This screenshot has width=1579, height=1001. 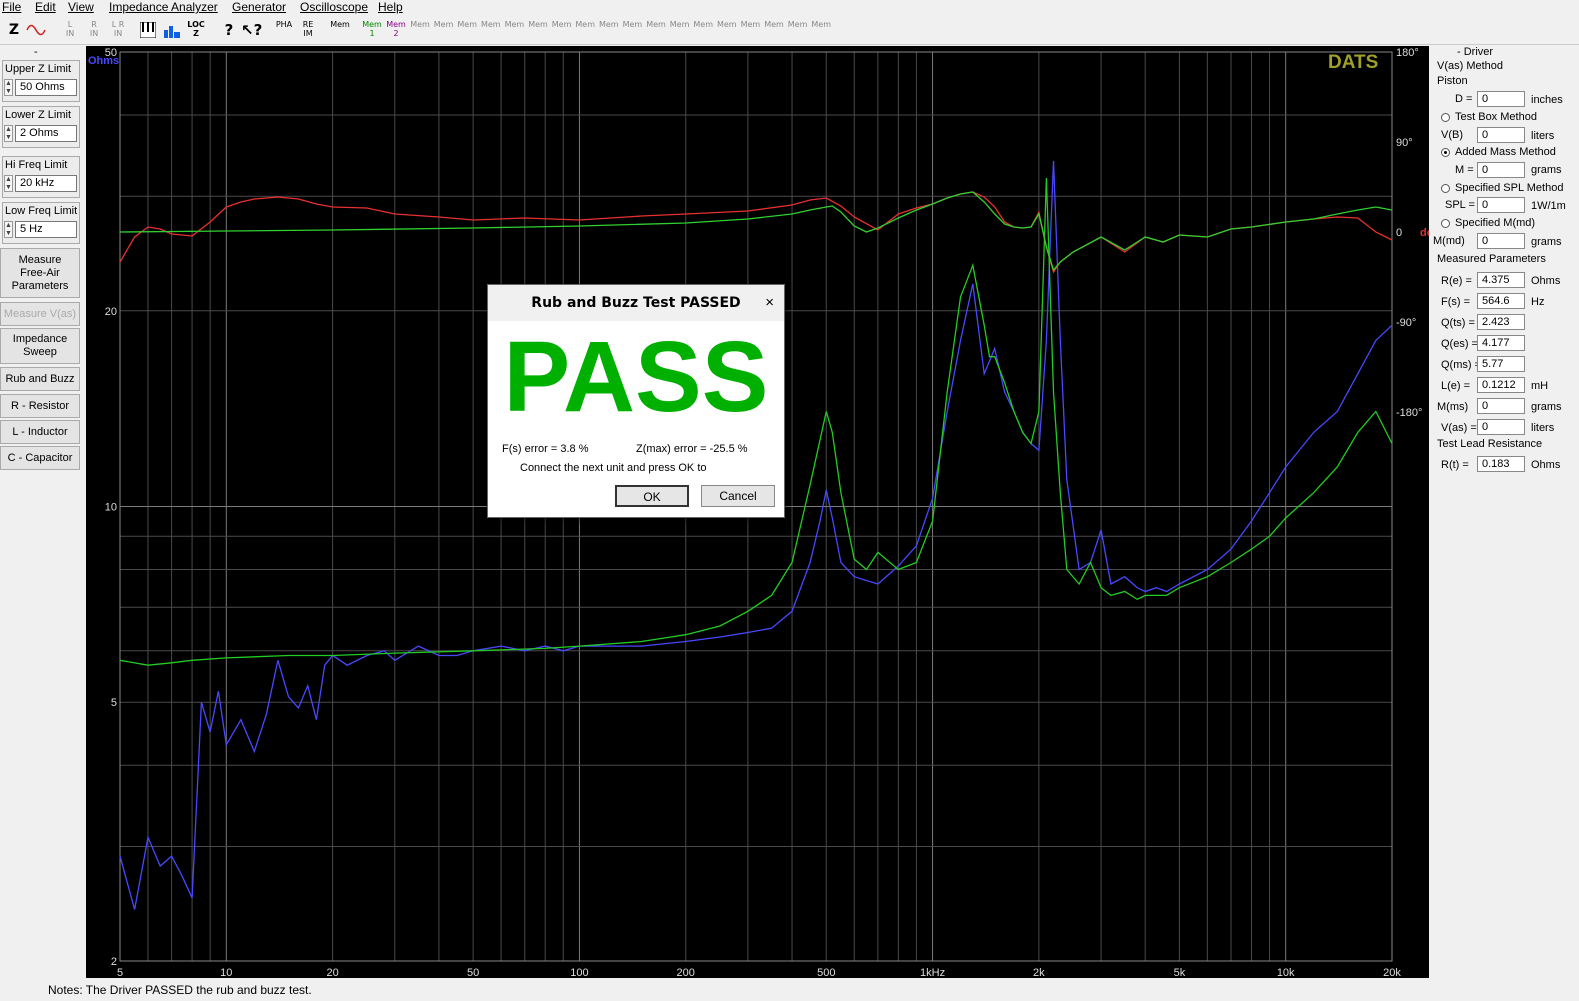 I want to click on upper-z-spinner: ▲ ▼, so click(x=8, y=87).